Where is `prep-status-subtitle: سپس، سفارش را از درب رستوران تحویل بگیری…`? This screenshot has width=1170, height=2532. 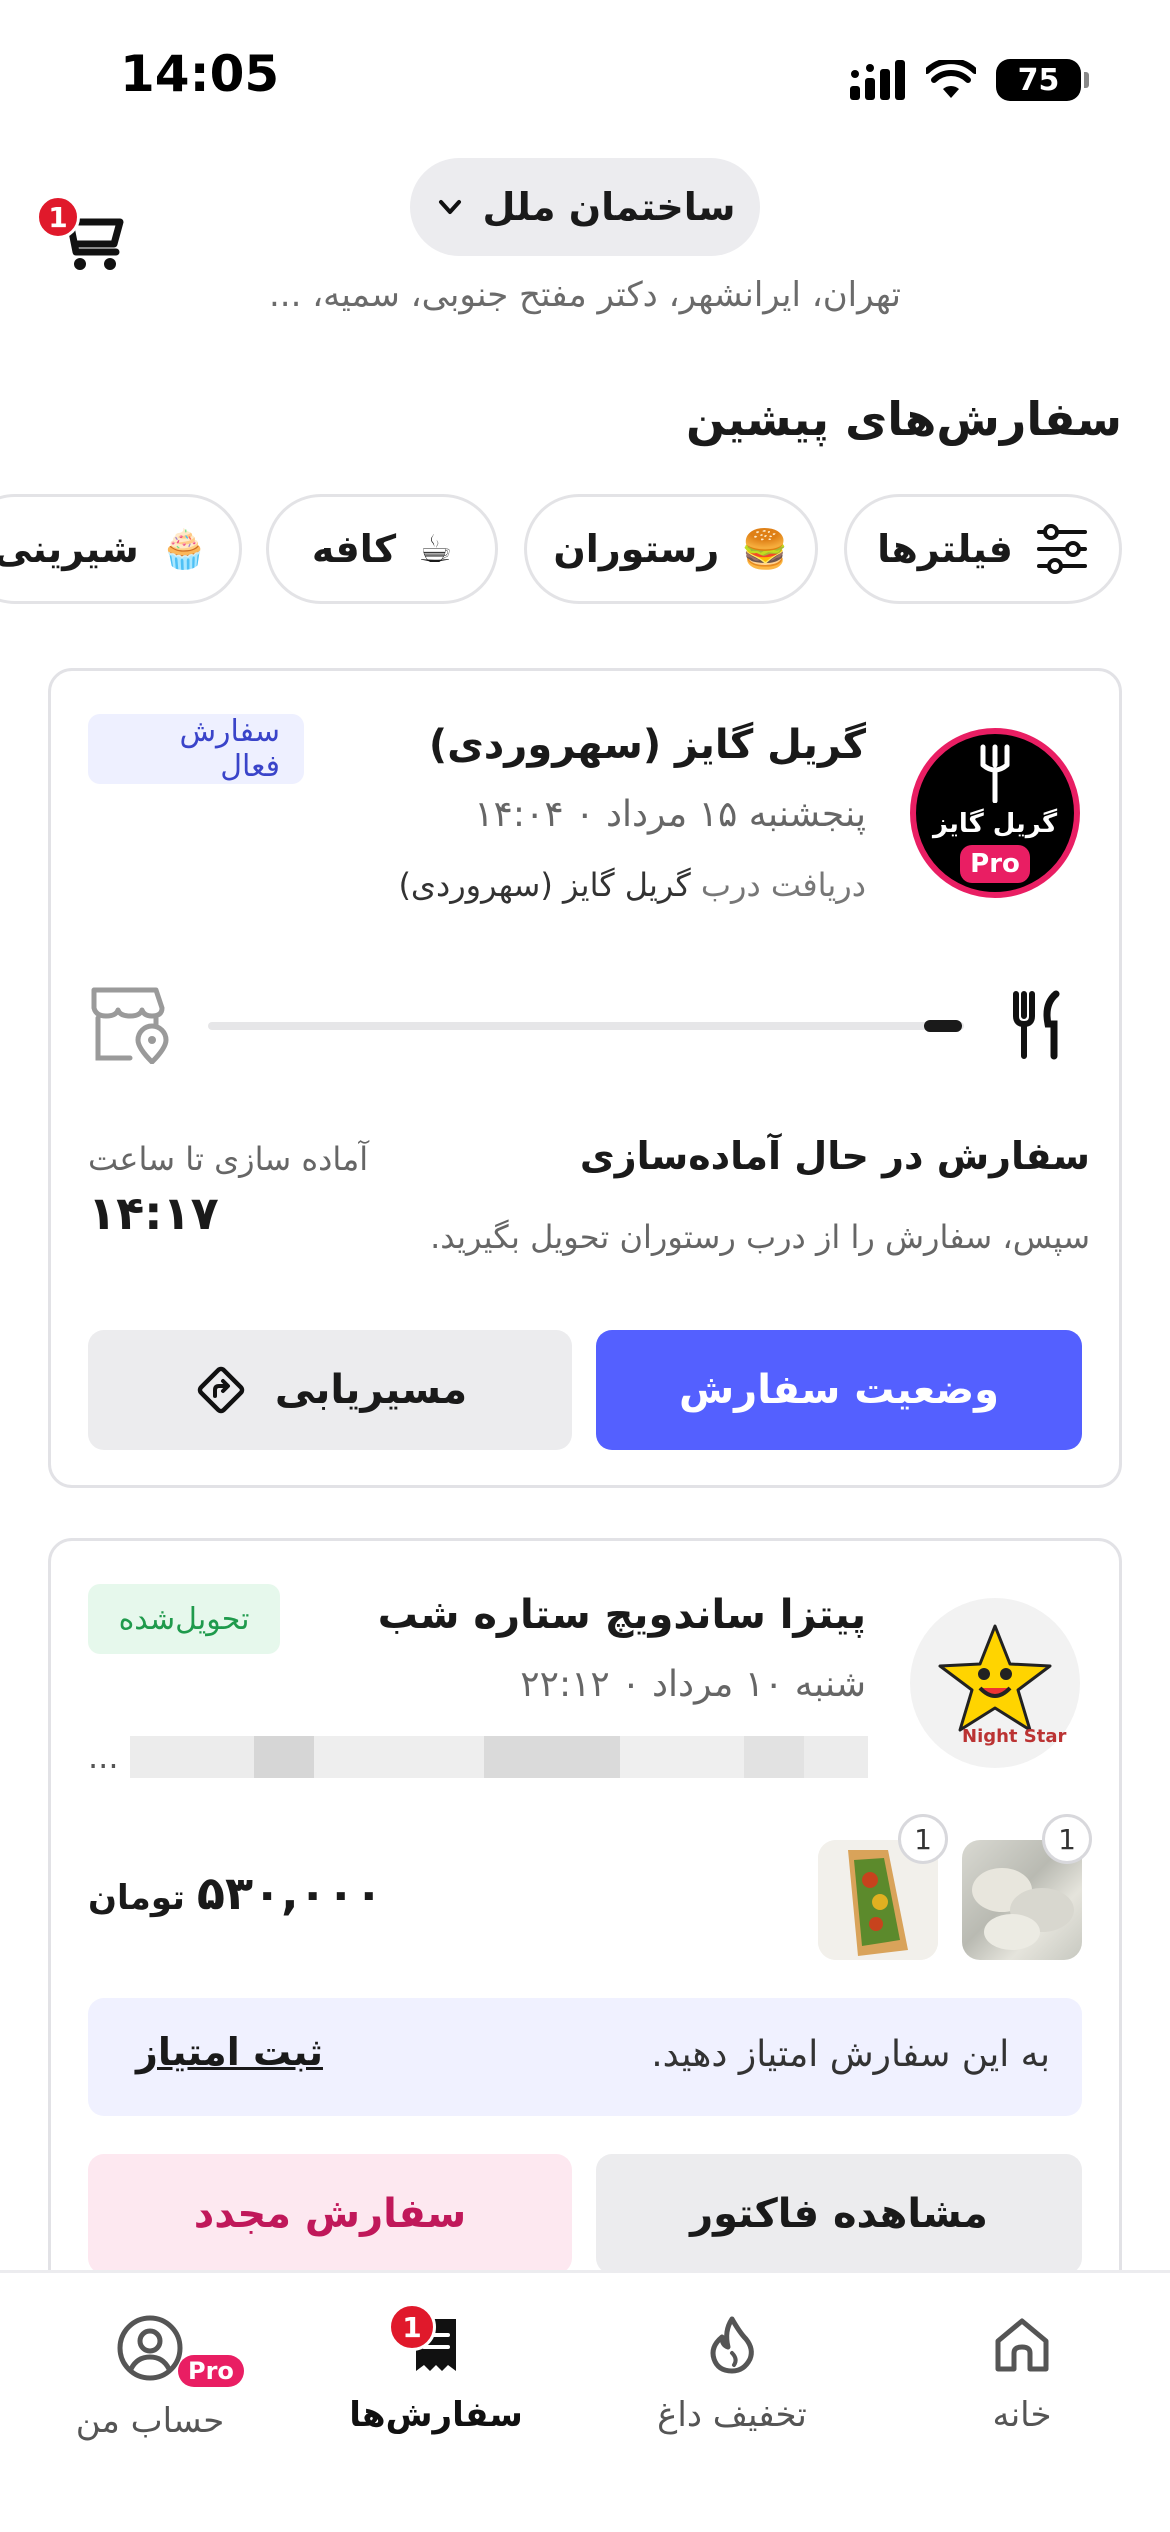 prep-status-subtitle: سپس، سفارش را از درب رستوران تحویل بگیری… is located at coordinates (760, 1237).